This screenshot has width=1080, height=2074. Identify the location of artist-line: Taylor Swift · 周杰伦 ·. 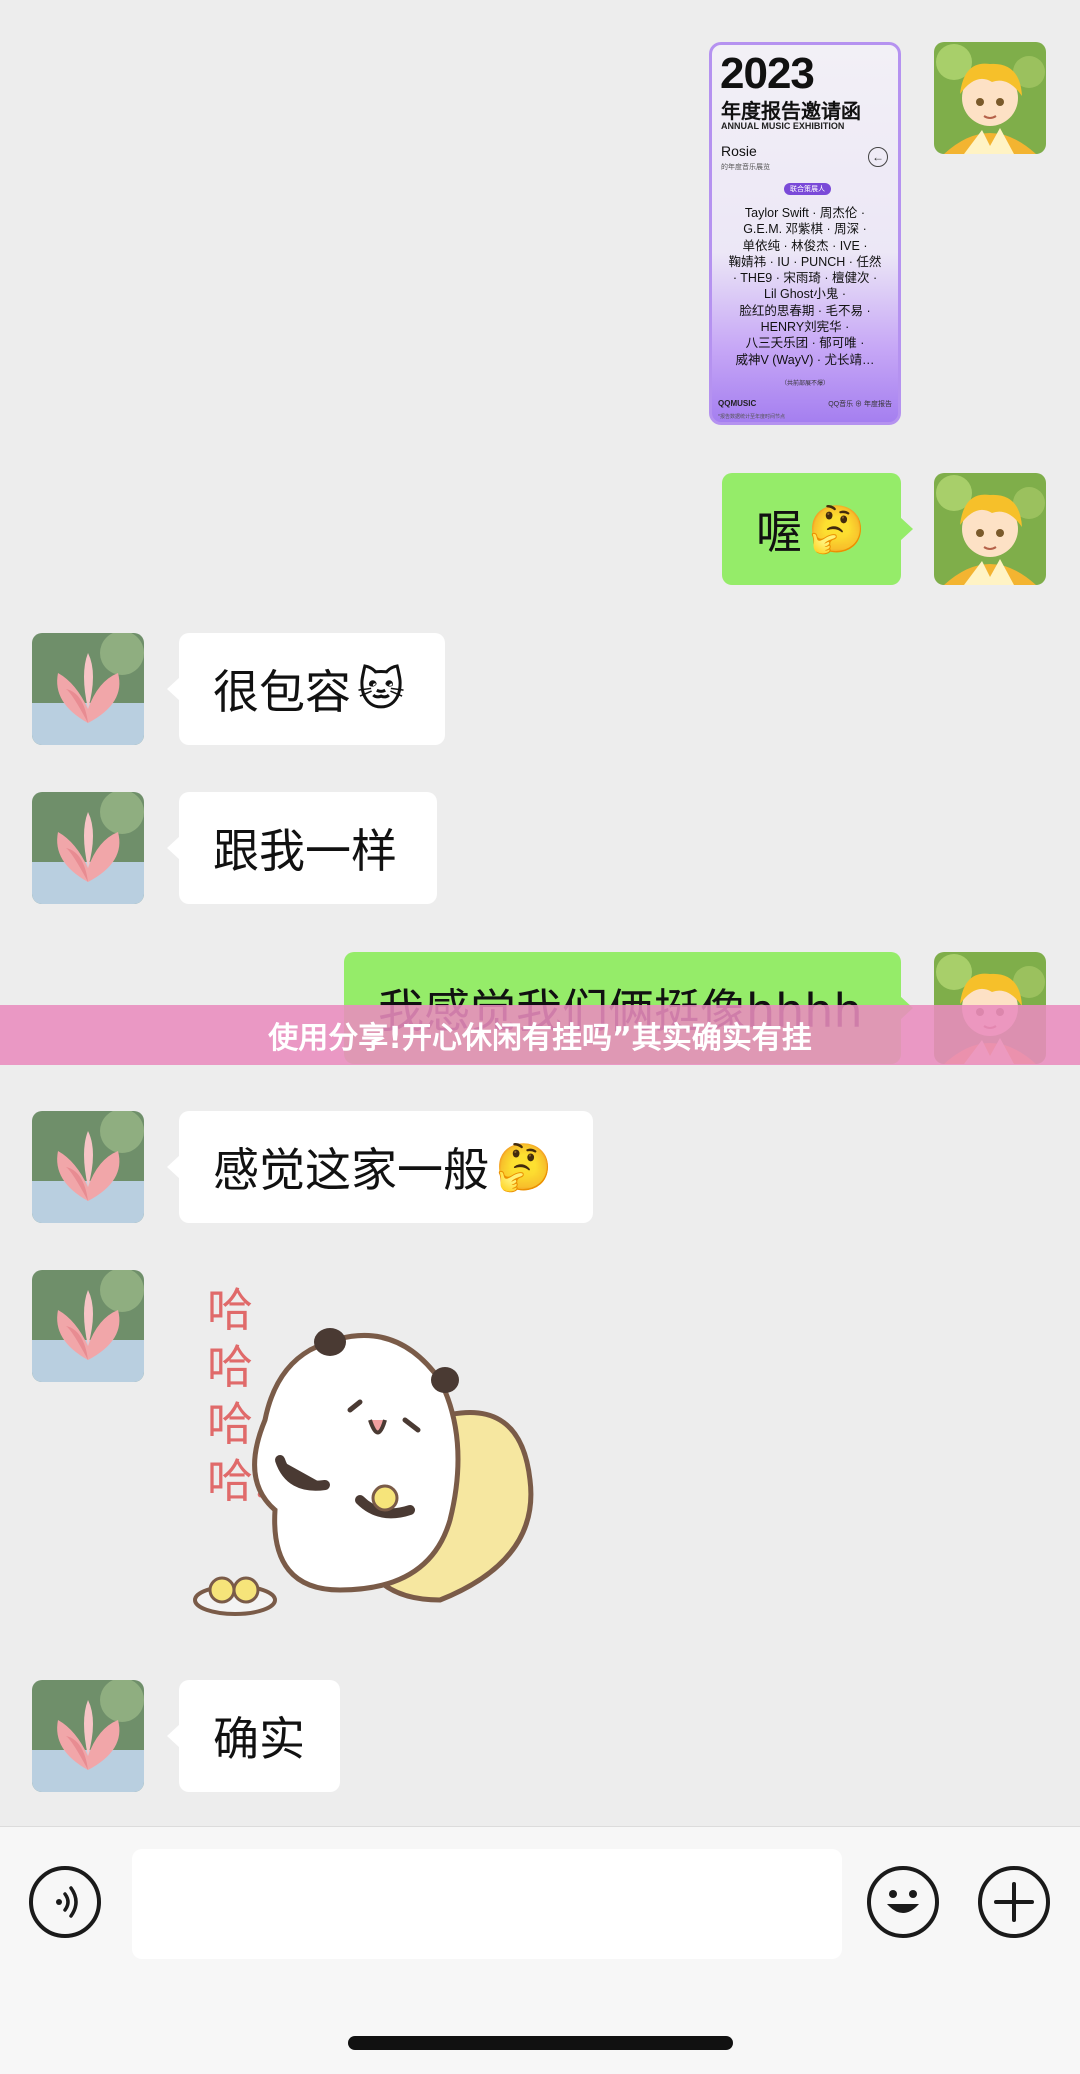
(805, 213).